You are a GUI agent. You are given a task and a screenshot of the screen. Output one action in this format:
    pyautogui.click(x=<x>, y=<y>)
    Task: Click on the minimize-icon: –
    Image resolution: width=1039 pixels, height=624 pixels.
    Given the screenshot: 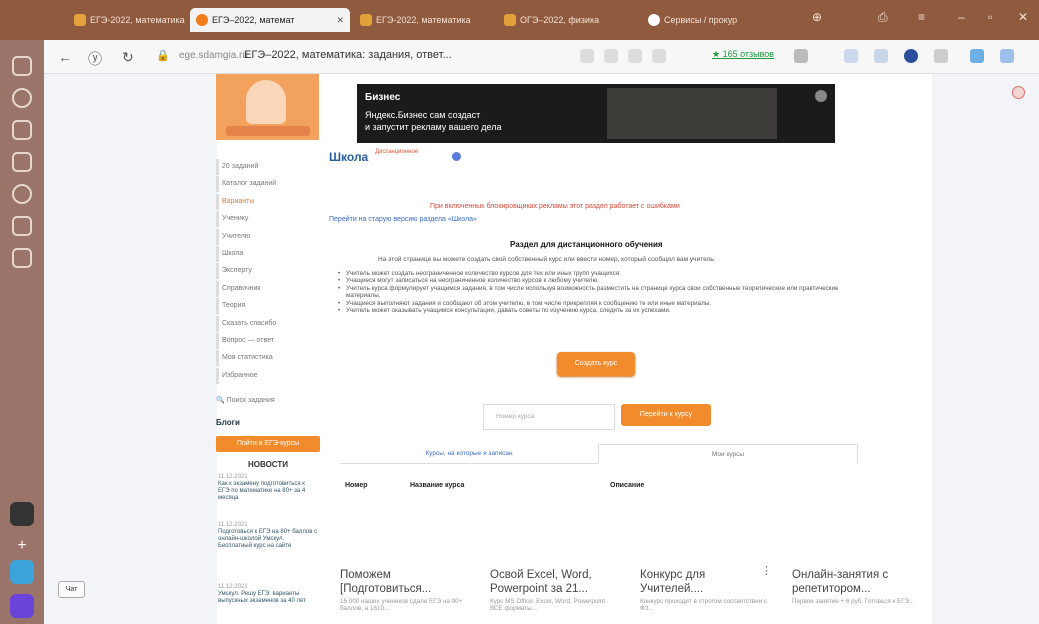 What is the action you would take?
    pyautogui.click(x=961, y=17)
    